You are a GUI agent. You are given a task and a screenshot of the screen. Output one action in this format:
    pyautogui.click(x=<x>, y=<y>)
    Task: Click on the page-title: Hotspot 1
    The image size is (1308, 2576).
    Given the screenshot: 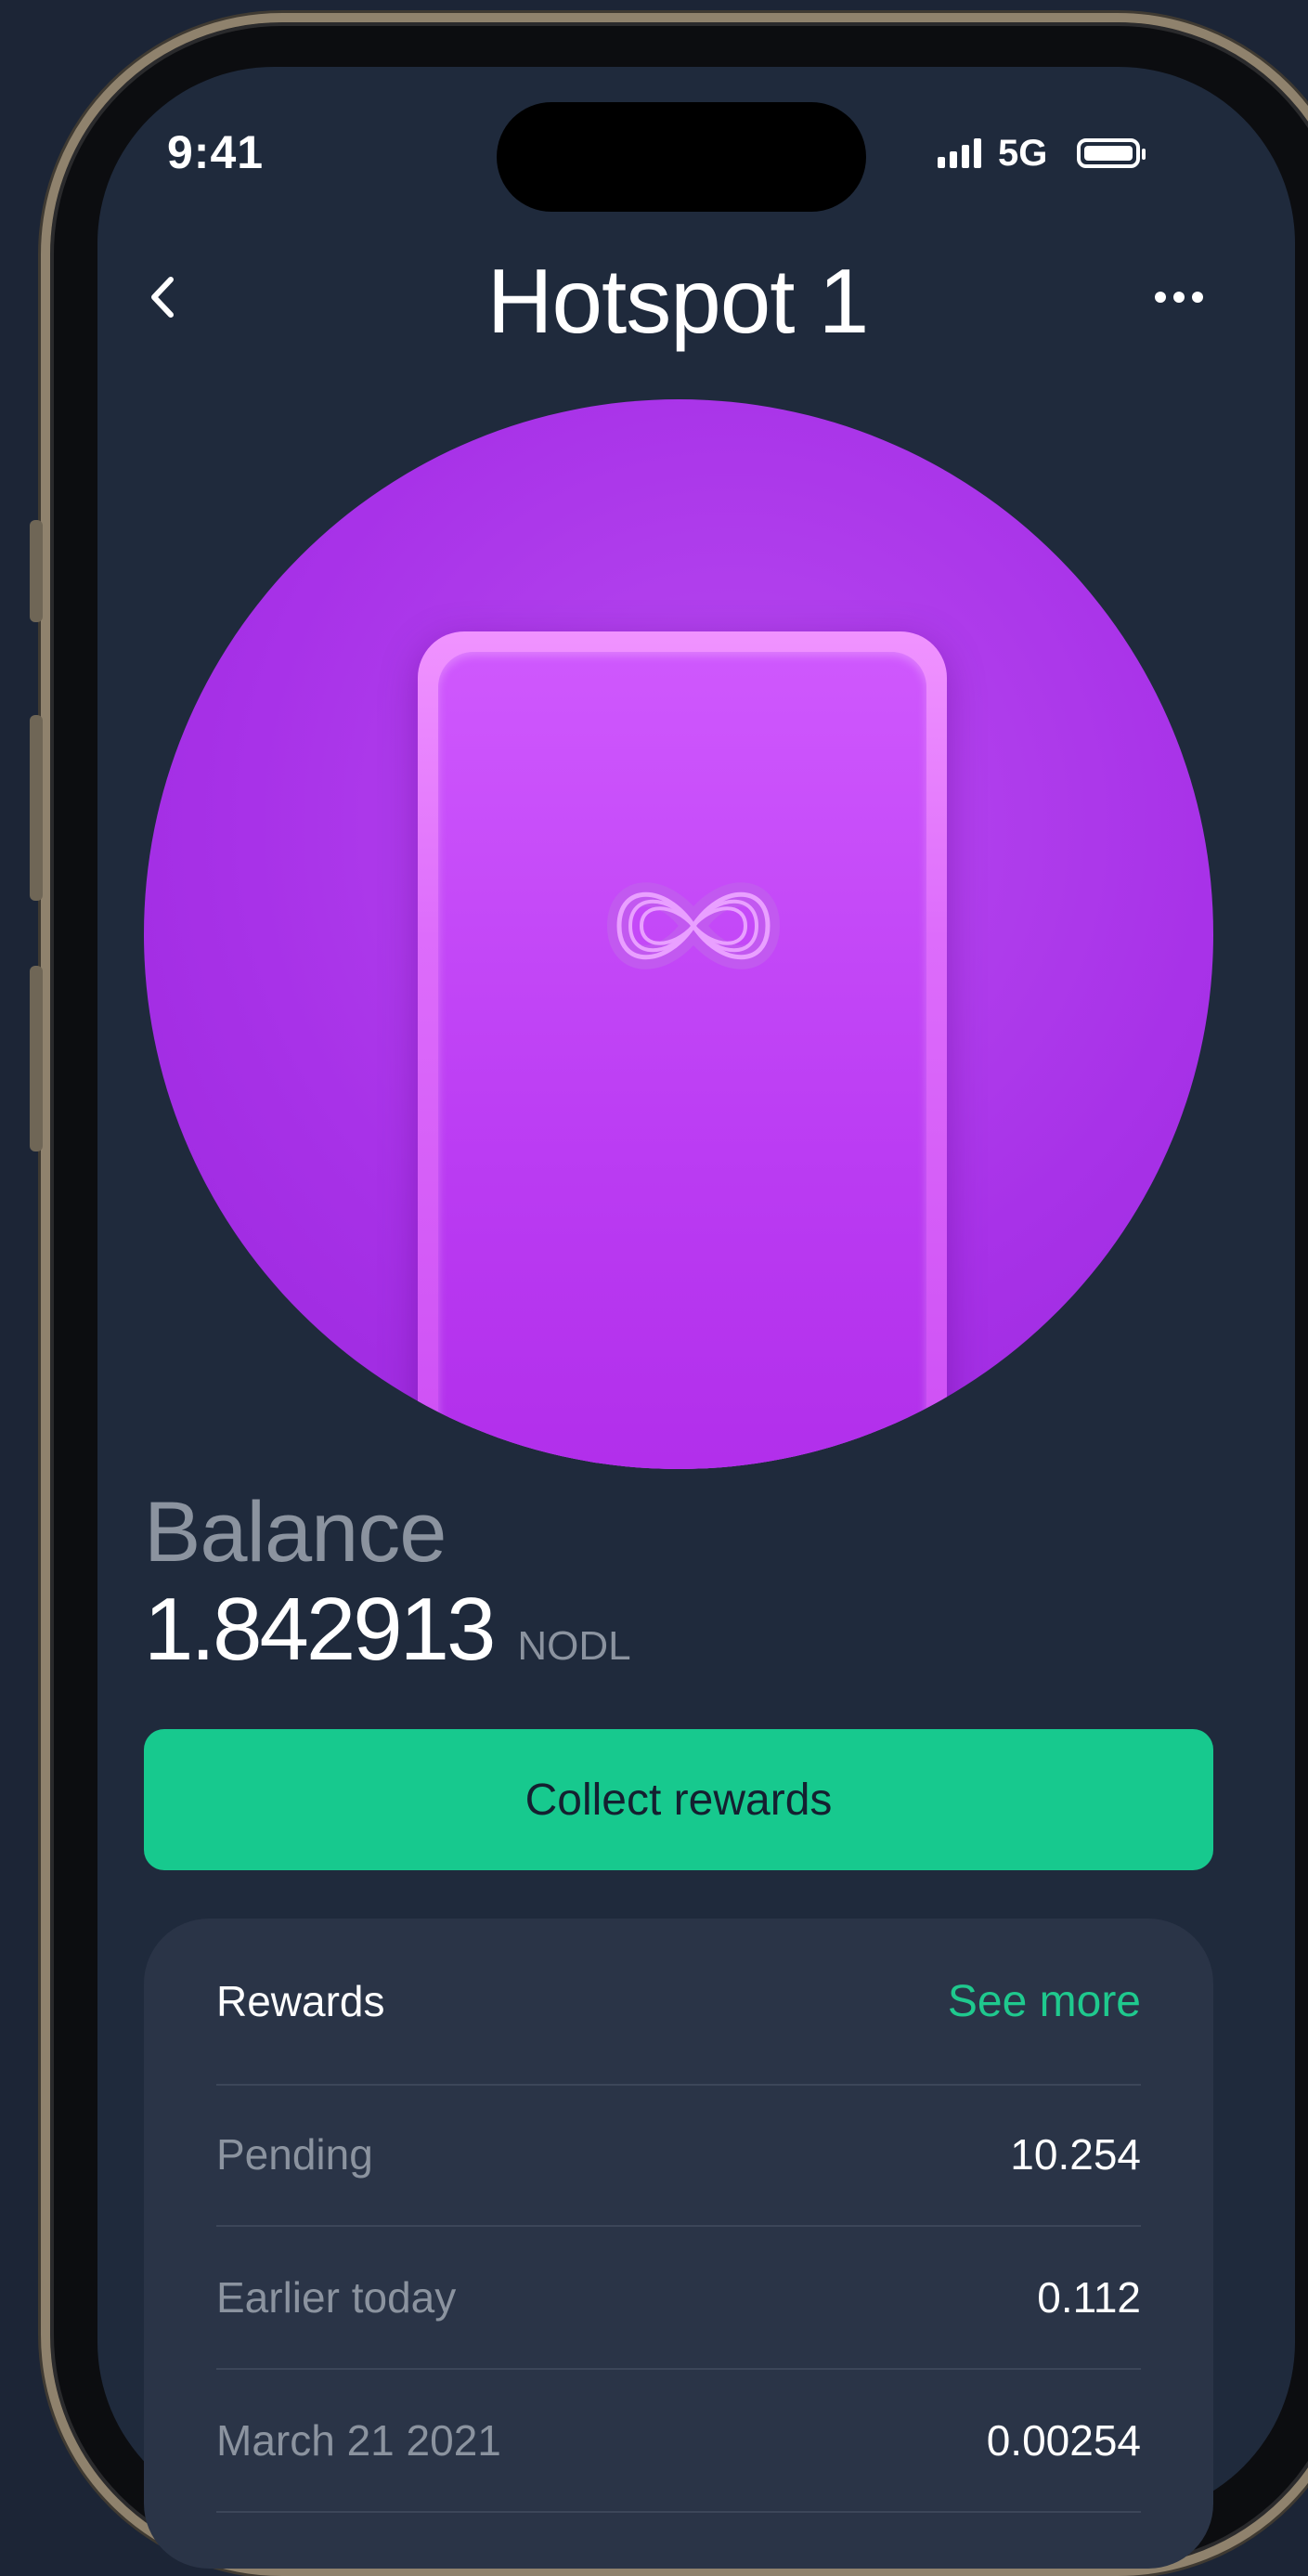 What is the action you would take?
    pyautogui.click(x=678, y=301)
    